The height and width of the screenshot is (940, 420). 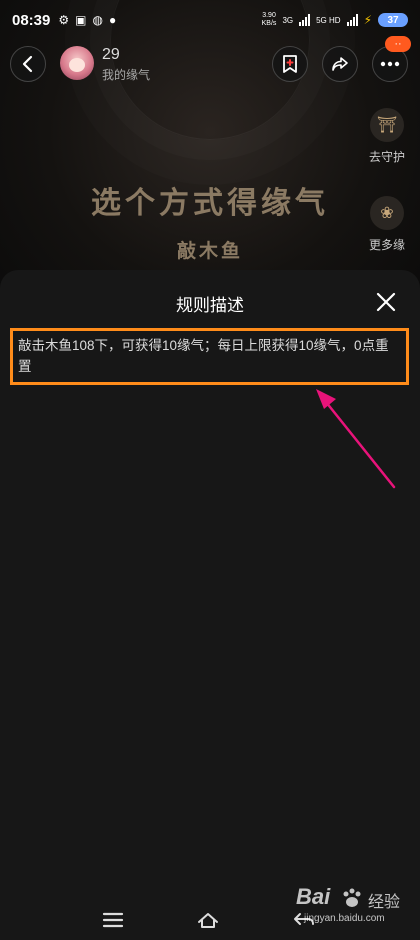 I want to click on more-dots-icon, so click(x=390, y=64).